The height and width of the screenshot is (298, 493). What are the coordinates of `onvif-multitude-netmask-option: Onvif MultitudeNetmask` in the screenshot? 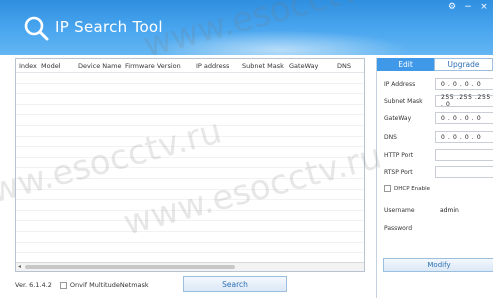 It's located at (104, 285).